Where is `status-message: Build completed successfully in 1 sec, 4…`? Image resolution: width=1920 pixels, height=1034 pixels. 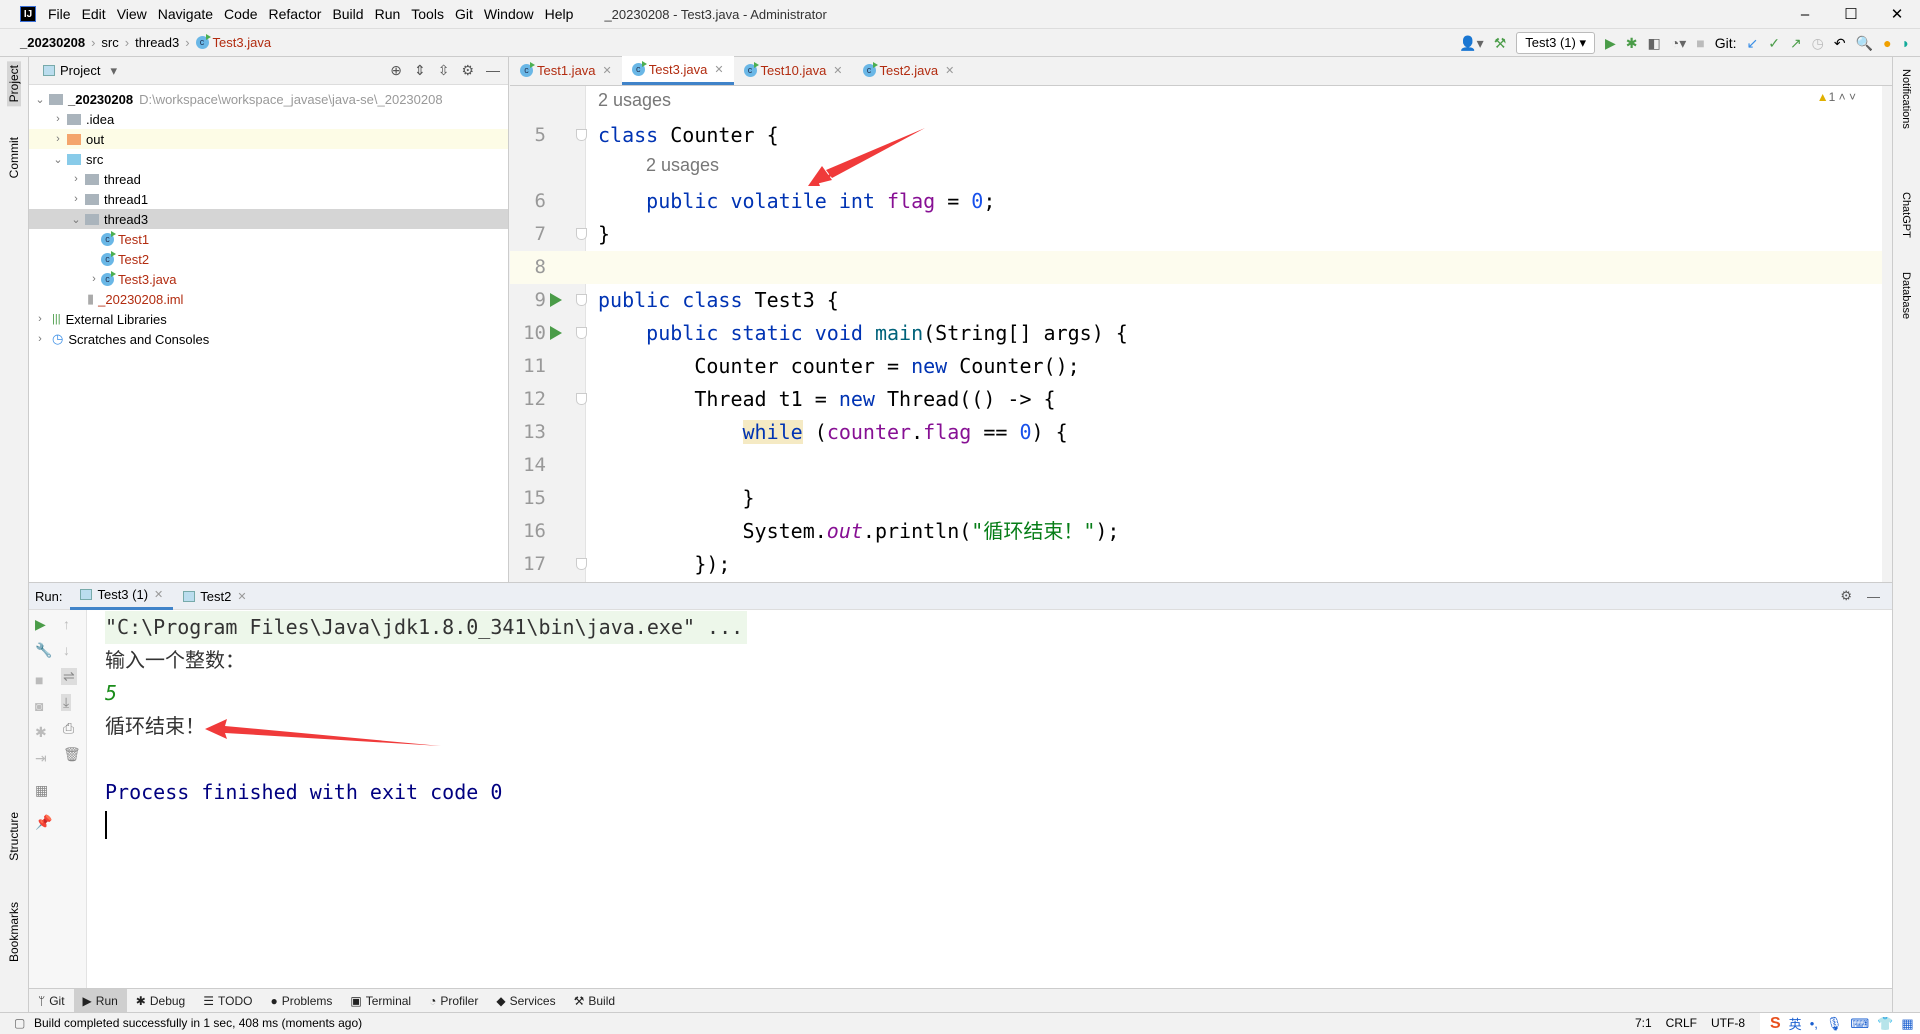 status-message: Build completed successfully in 1 sec, 4… is located at coordinates (198, 1023).